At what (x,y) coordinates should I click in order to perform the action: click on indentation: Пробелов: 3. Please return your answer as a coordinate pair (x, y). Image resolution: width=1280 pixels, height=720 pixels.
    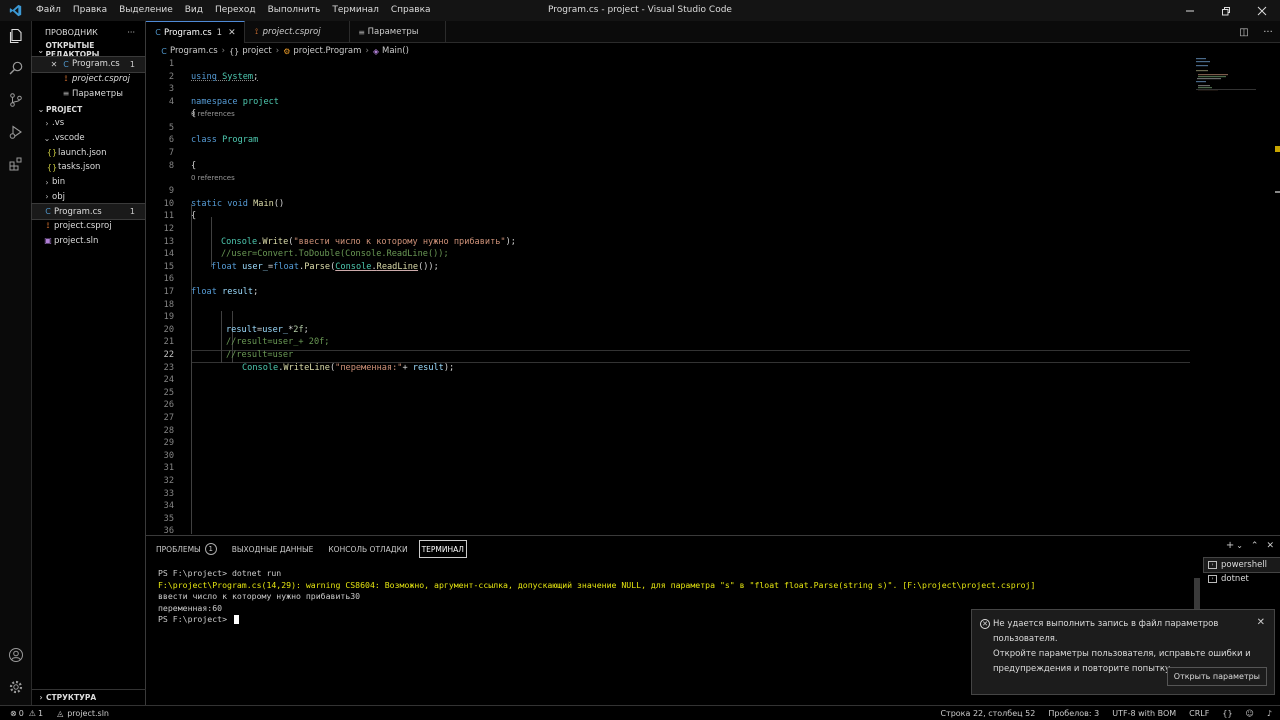
    Looking at the image, I should click on (1073, 713).